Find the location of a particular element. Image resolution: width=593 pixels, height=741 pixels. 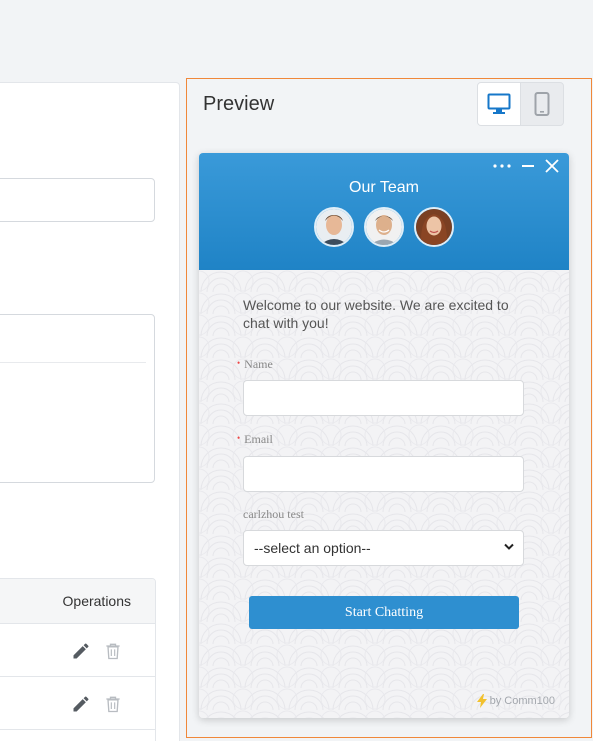

widget-header: Our Team is located at coordinates (384, 211).